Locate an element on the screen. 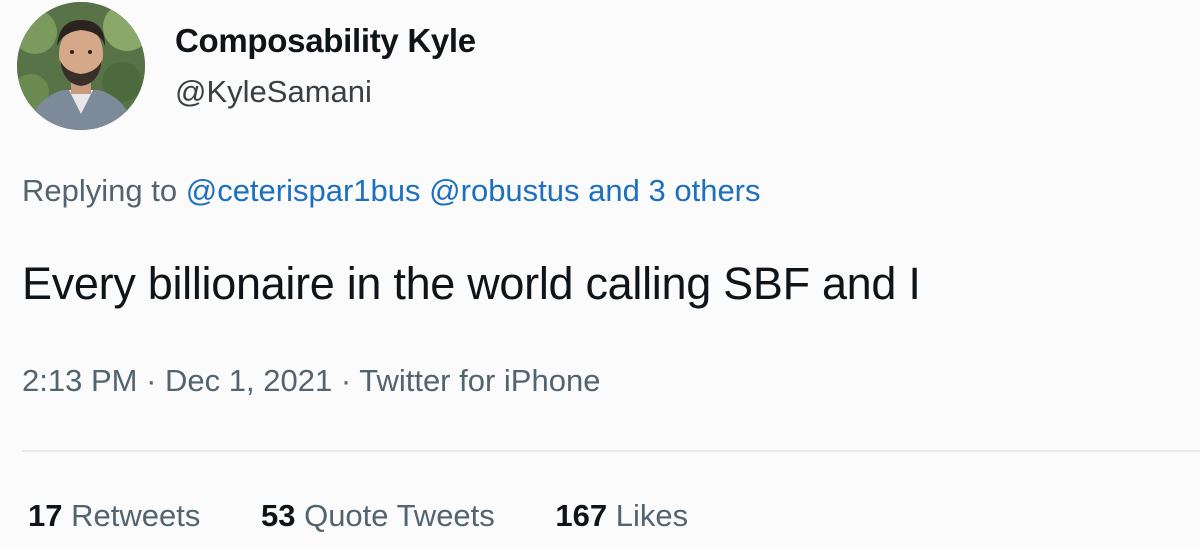 Image resolution: width=1200 pixels, height=548 pixels. avatar is located at coordinates (81, 66).